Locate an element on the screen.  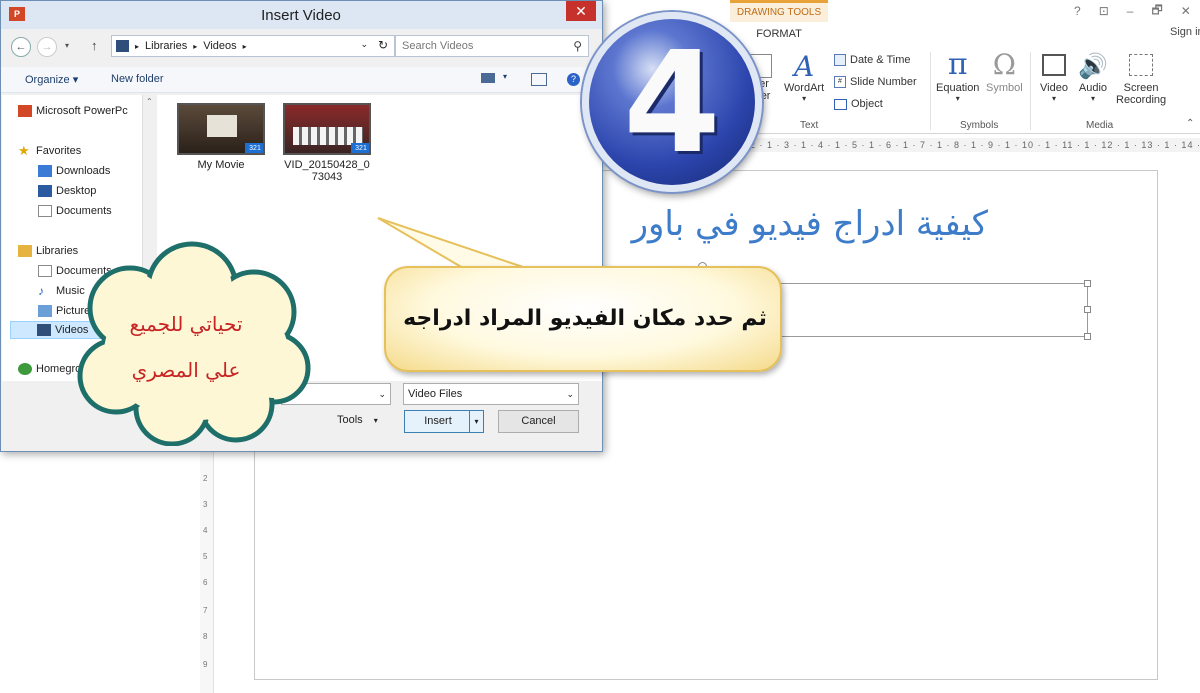
screen-recording-button: Screen Recording is located at coordinates (1141, 80).